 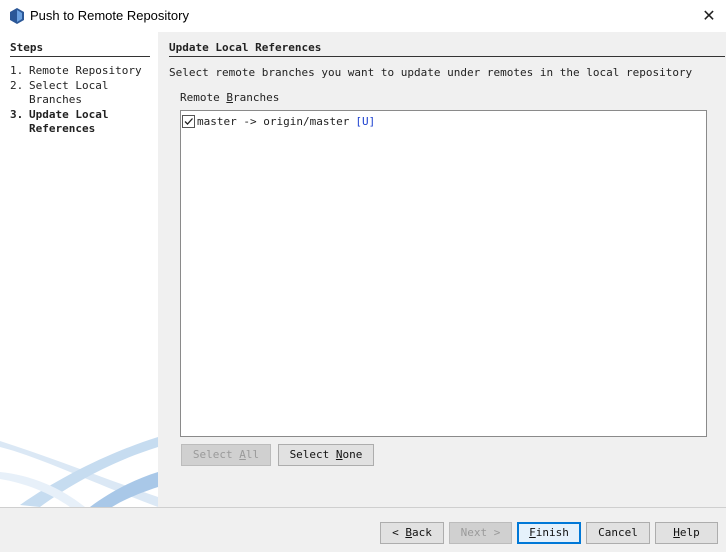 I want to click on btn-text: inish, so click(x=552, y=532).